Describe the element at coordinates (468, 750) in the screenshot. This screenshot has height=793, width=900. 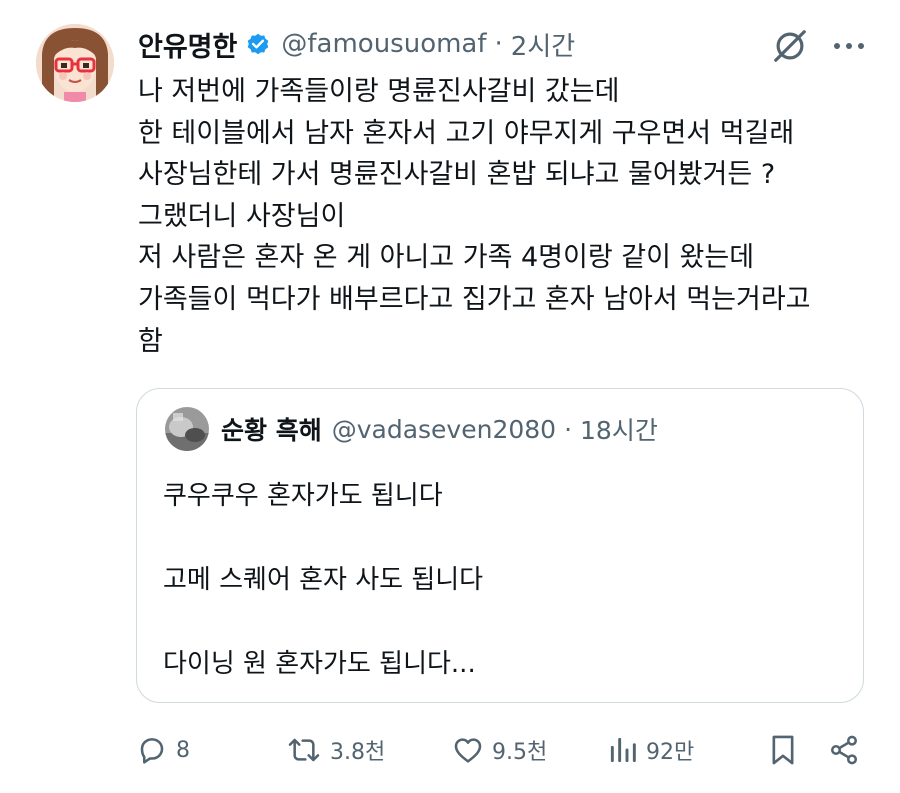
I see `heart-icon` at that location.